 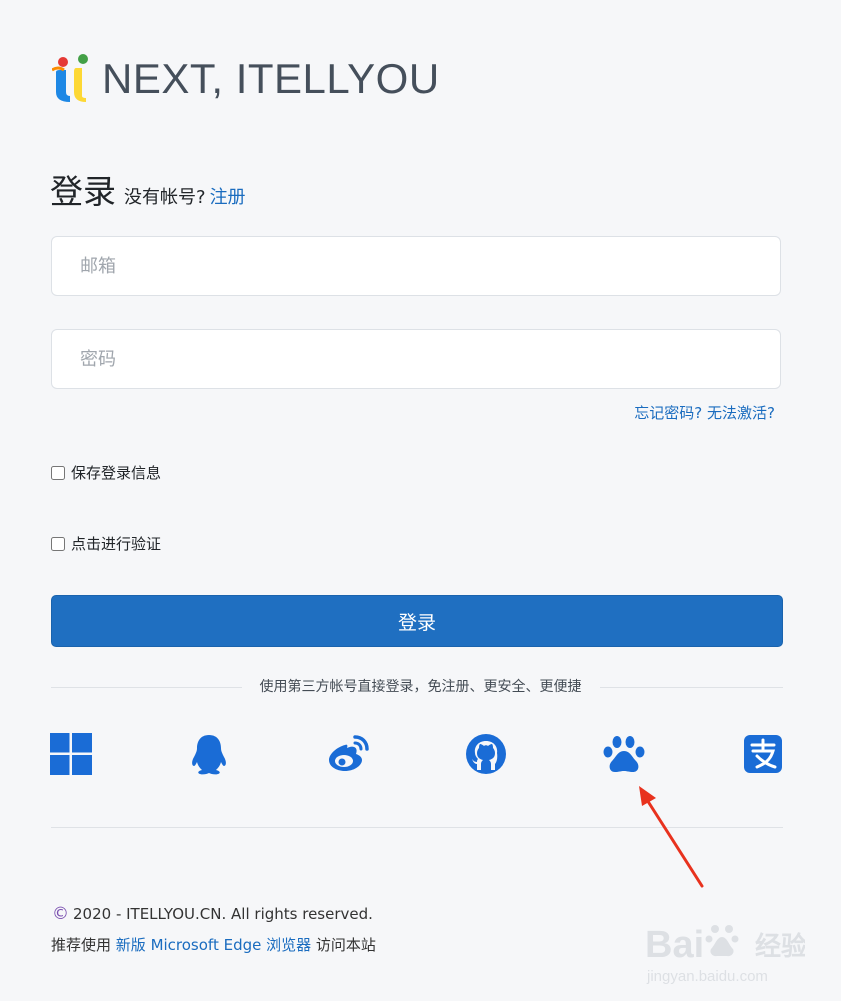 I want to click on copyright-text: 2020 - ITELLYOU.CN. All rights reserved., so click(x=223, y=914).